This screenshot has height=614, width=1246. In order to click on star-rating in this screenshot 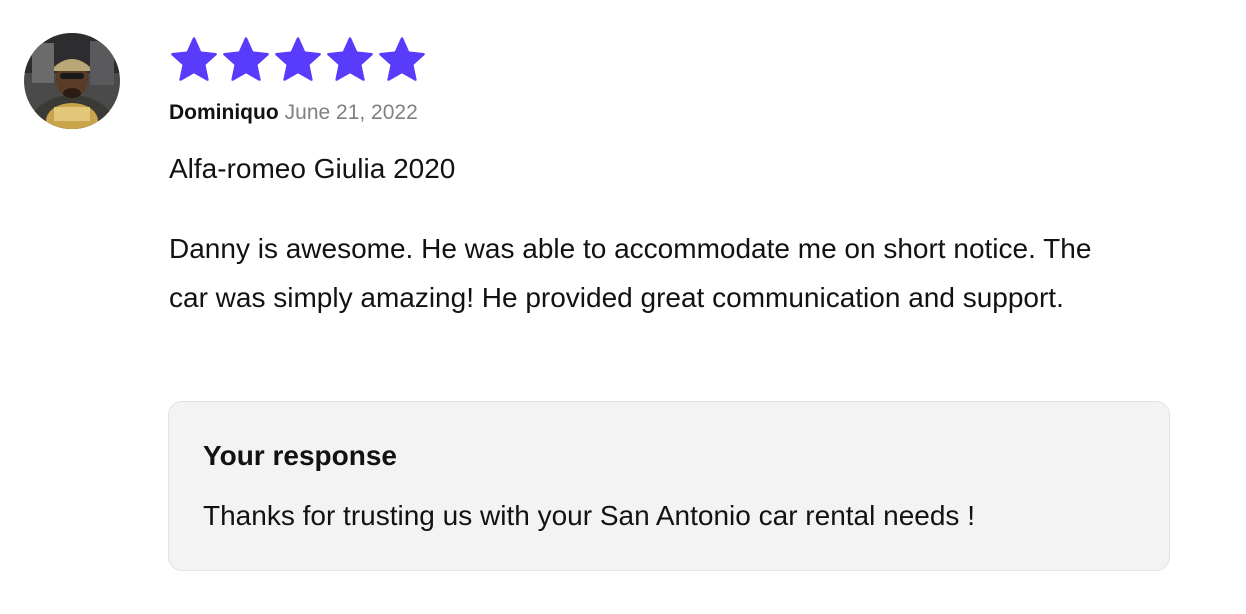, I will do `click(298, 59)`.